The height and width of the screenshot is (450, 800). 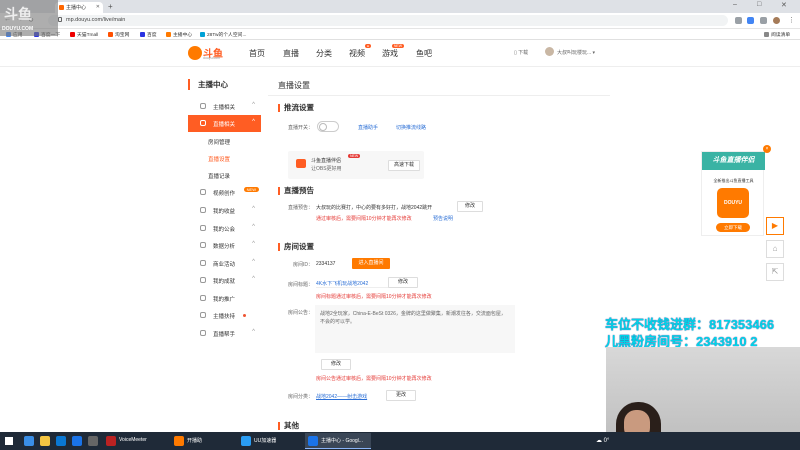 What do you see at coordinates (360, 51) in the screenshot?
I see `nav-video: 视频 ●` at bounding box center [360, 51].